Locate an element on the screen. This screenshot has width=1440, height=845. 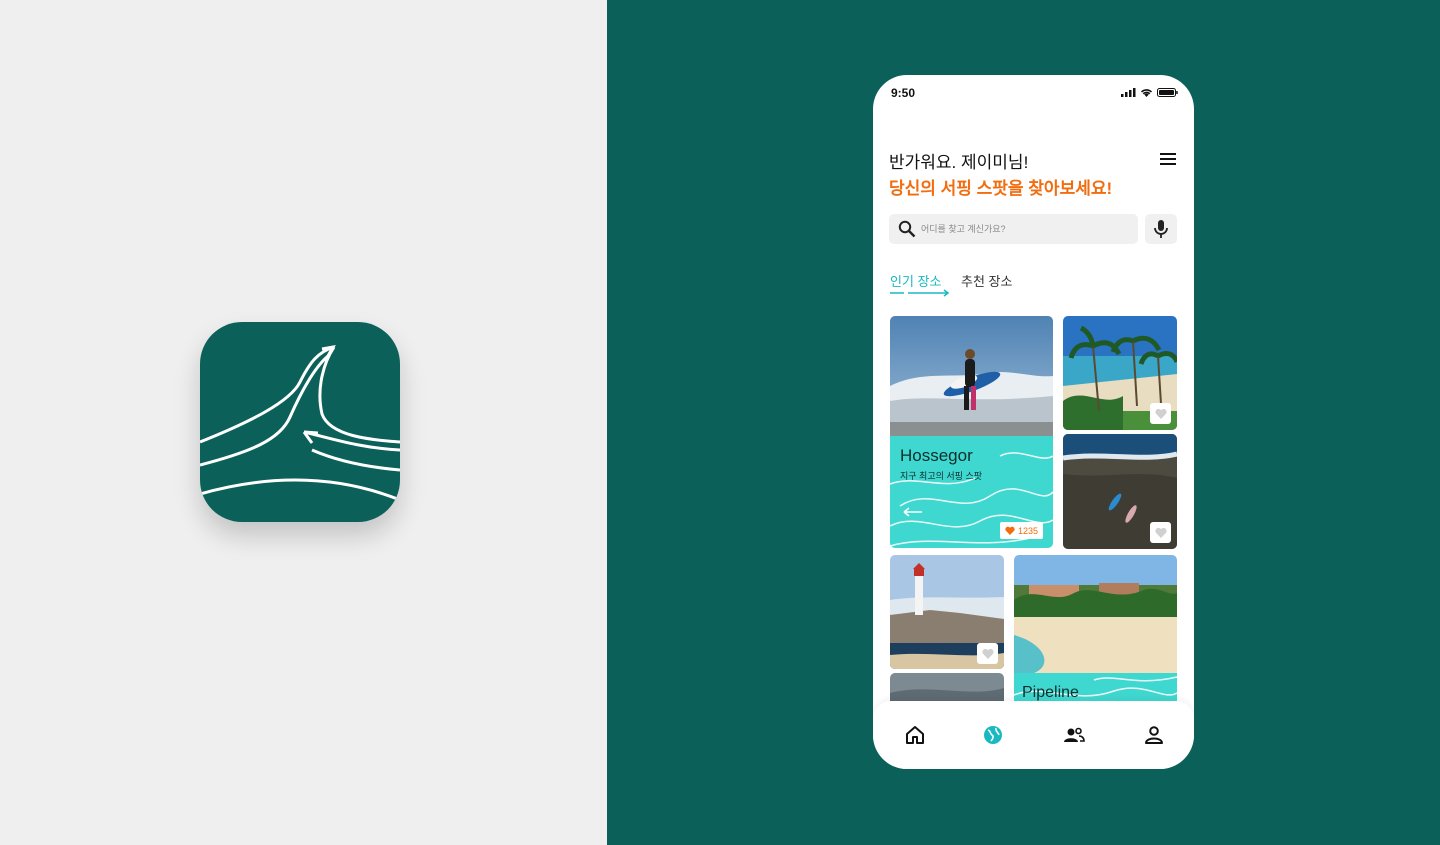
search-input is located at coordinates (1026, 229).